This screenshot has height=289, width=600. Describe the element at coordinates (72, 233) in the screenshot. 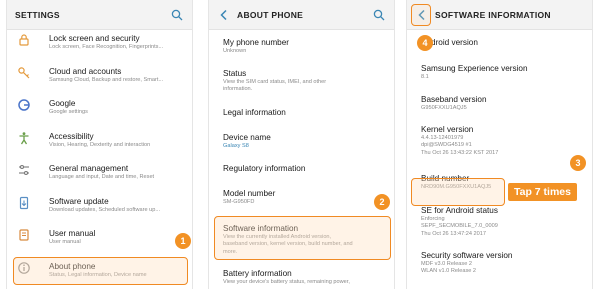

I see `item-name: User manual` at that location.